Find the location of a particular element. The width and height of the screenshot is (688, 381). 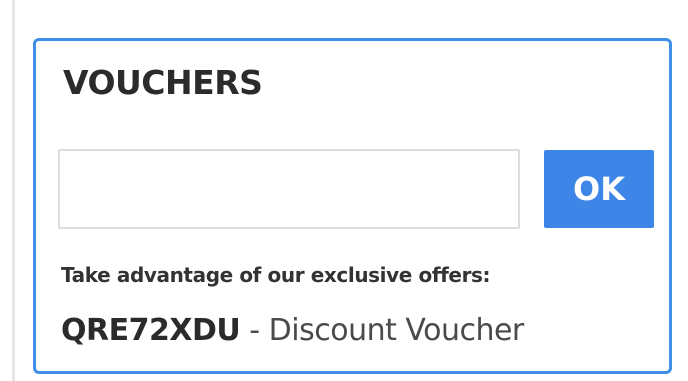

offer-description: Discount Voucher is located at coordinates (396, 330).